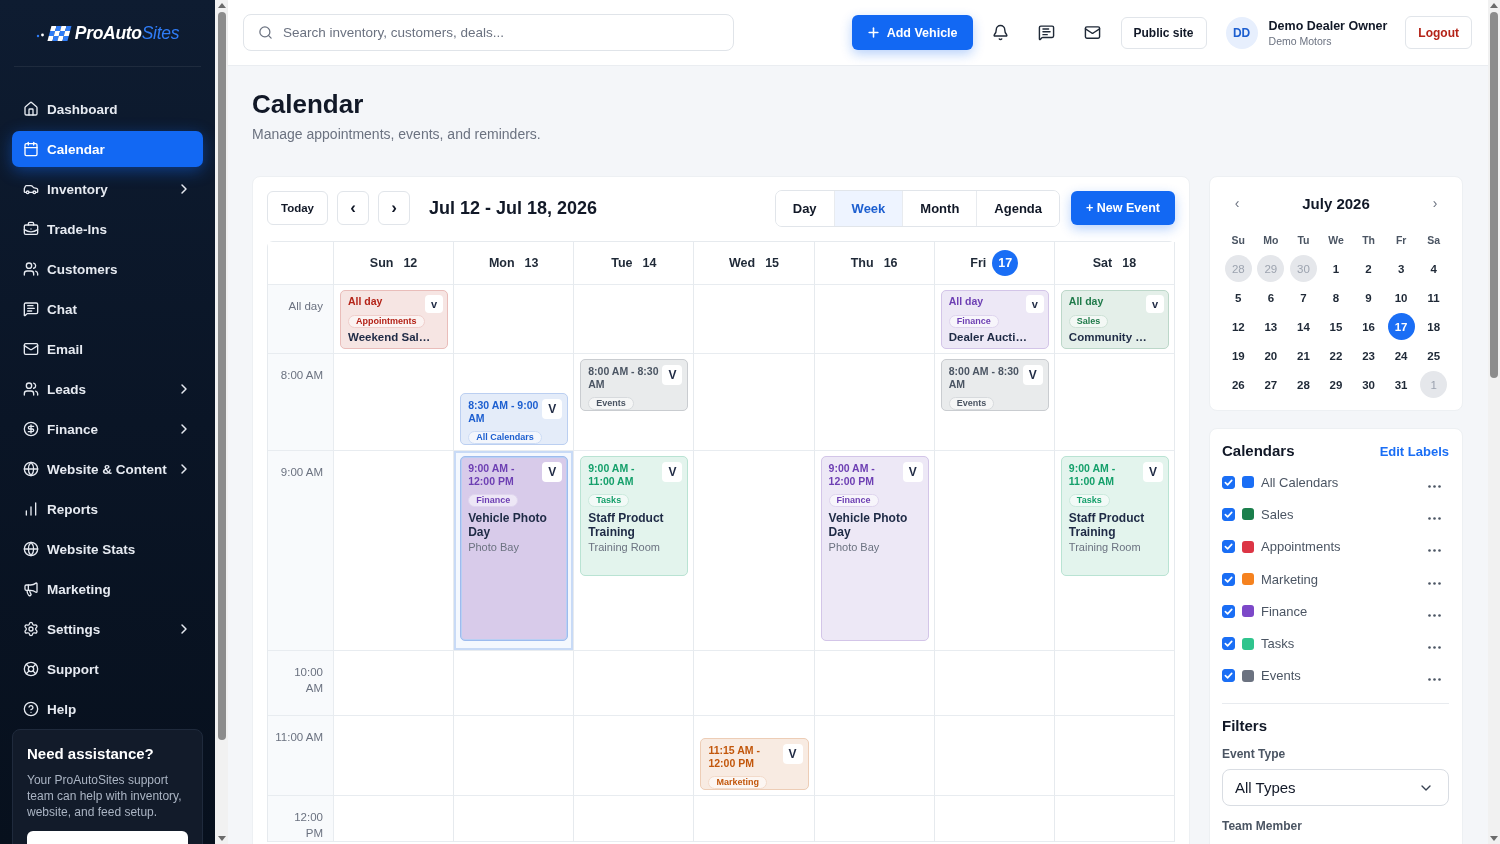  I want to click on calendar-day: 10, so click(1401, 297).